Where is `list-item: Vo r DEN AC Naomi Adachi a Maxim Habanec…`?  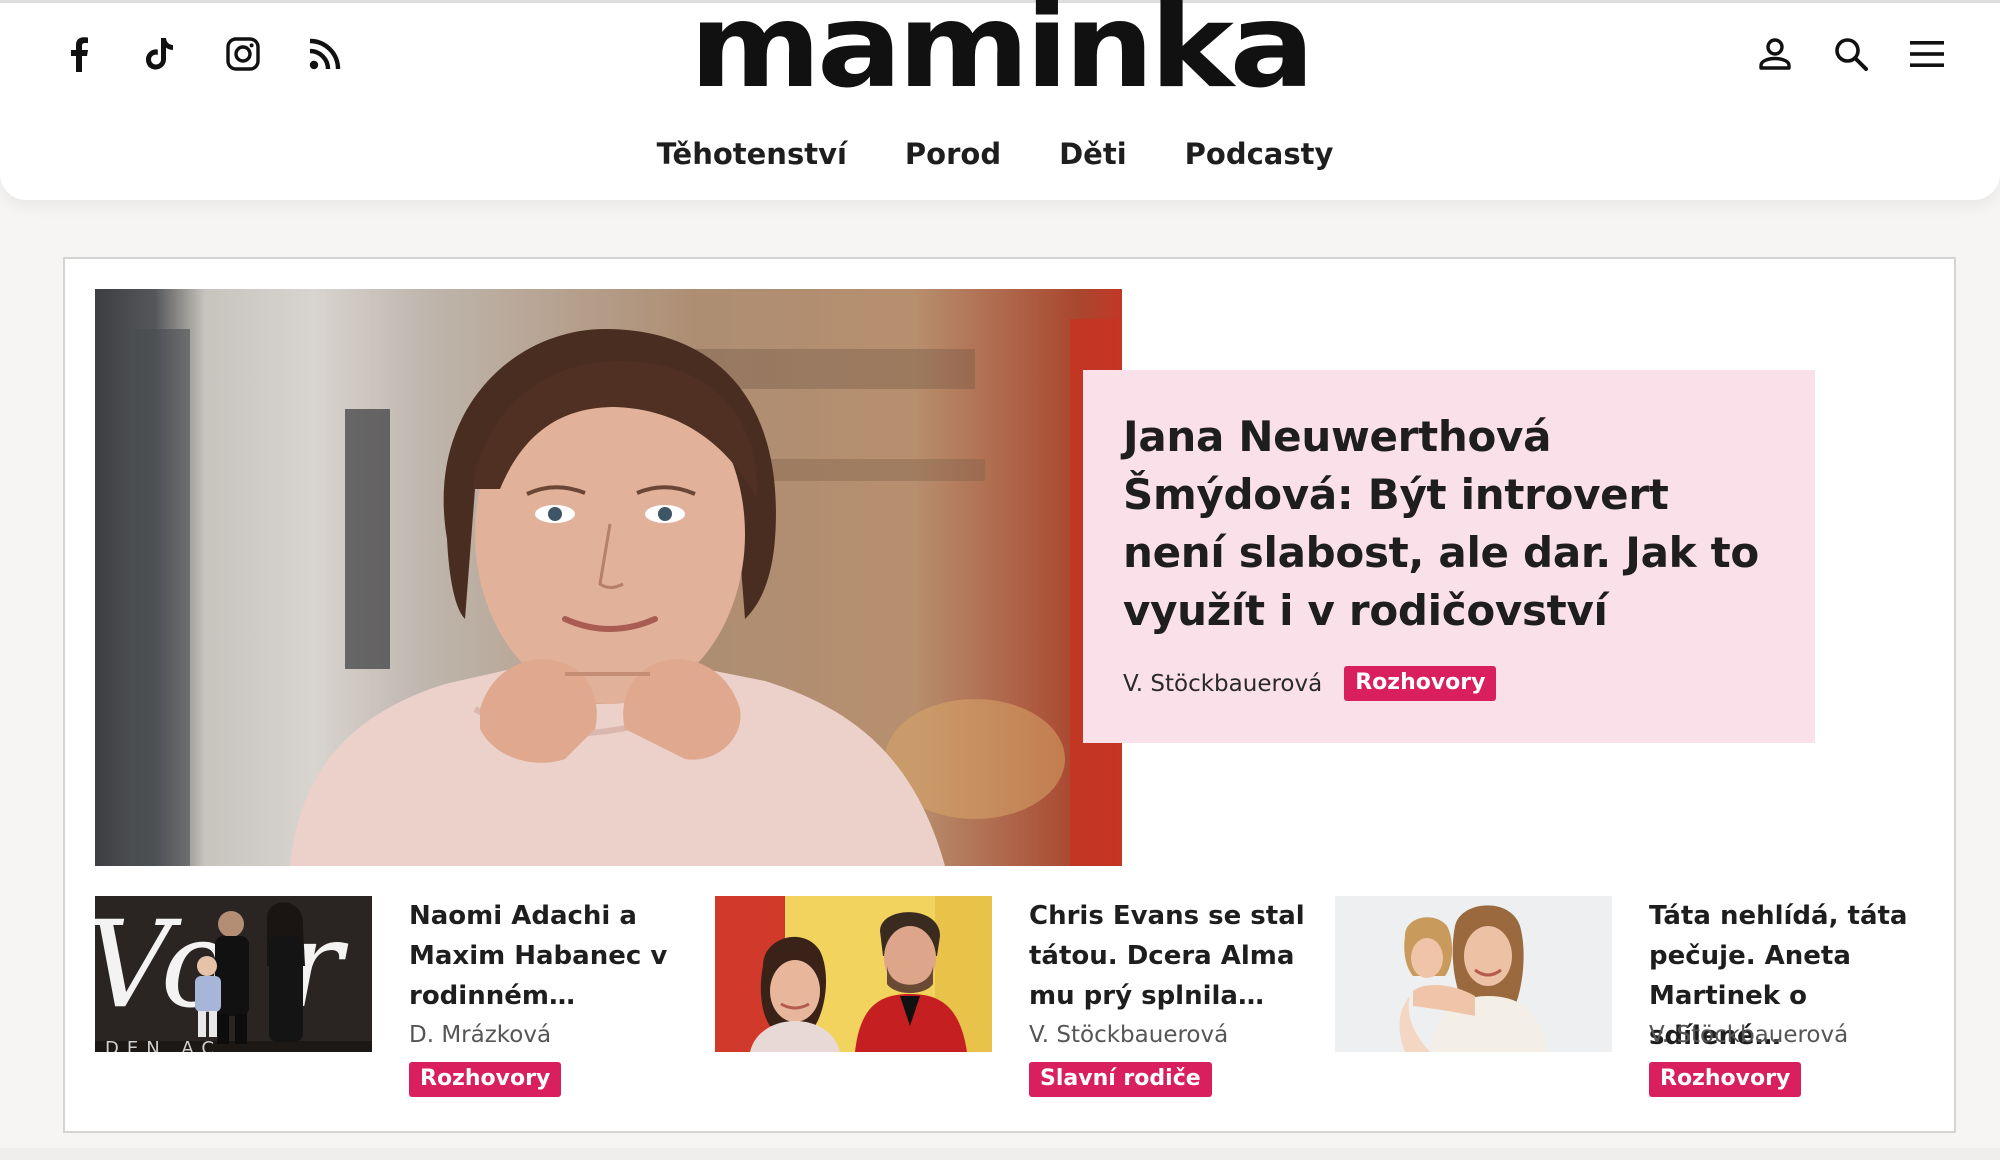 list-item: Vo r DEN AC Naomi Adachi a Maxim Habanec… is located at coordinates (395, 1006).